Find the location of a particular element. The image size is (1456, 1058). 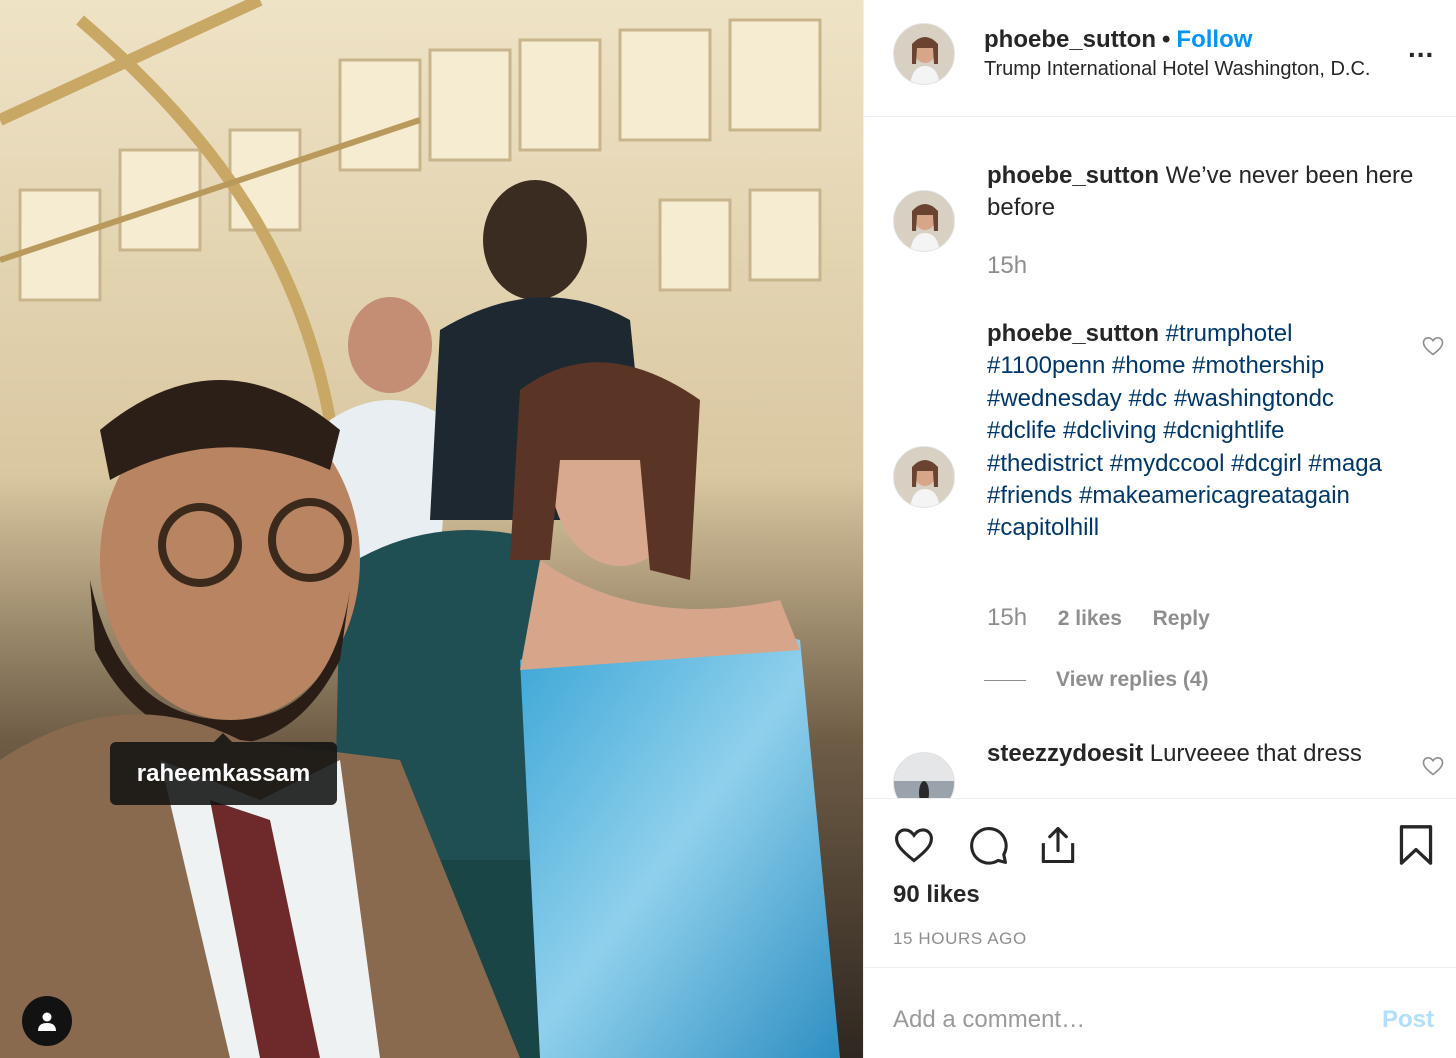

view-replies-button: View replies (4) is located at coordinates (1096, 680).